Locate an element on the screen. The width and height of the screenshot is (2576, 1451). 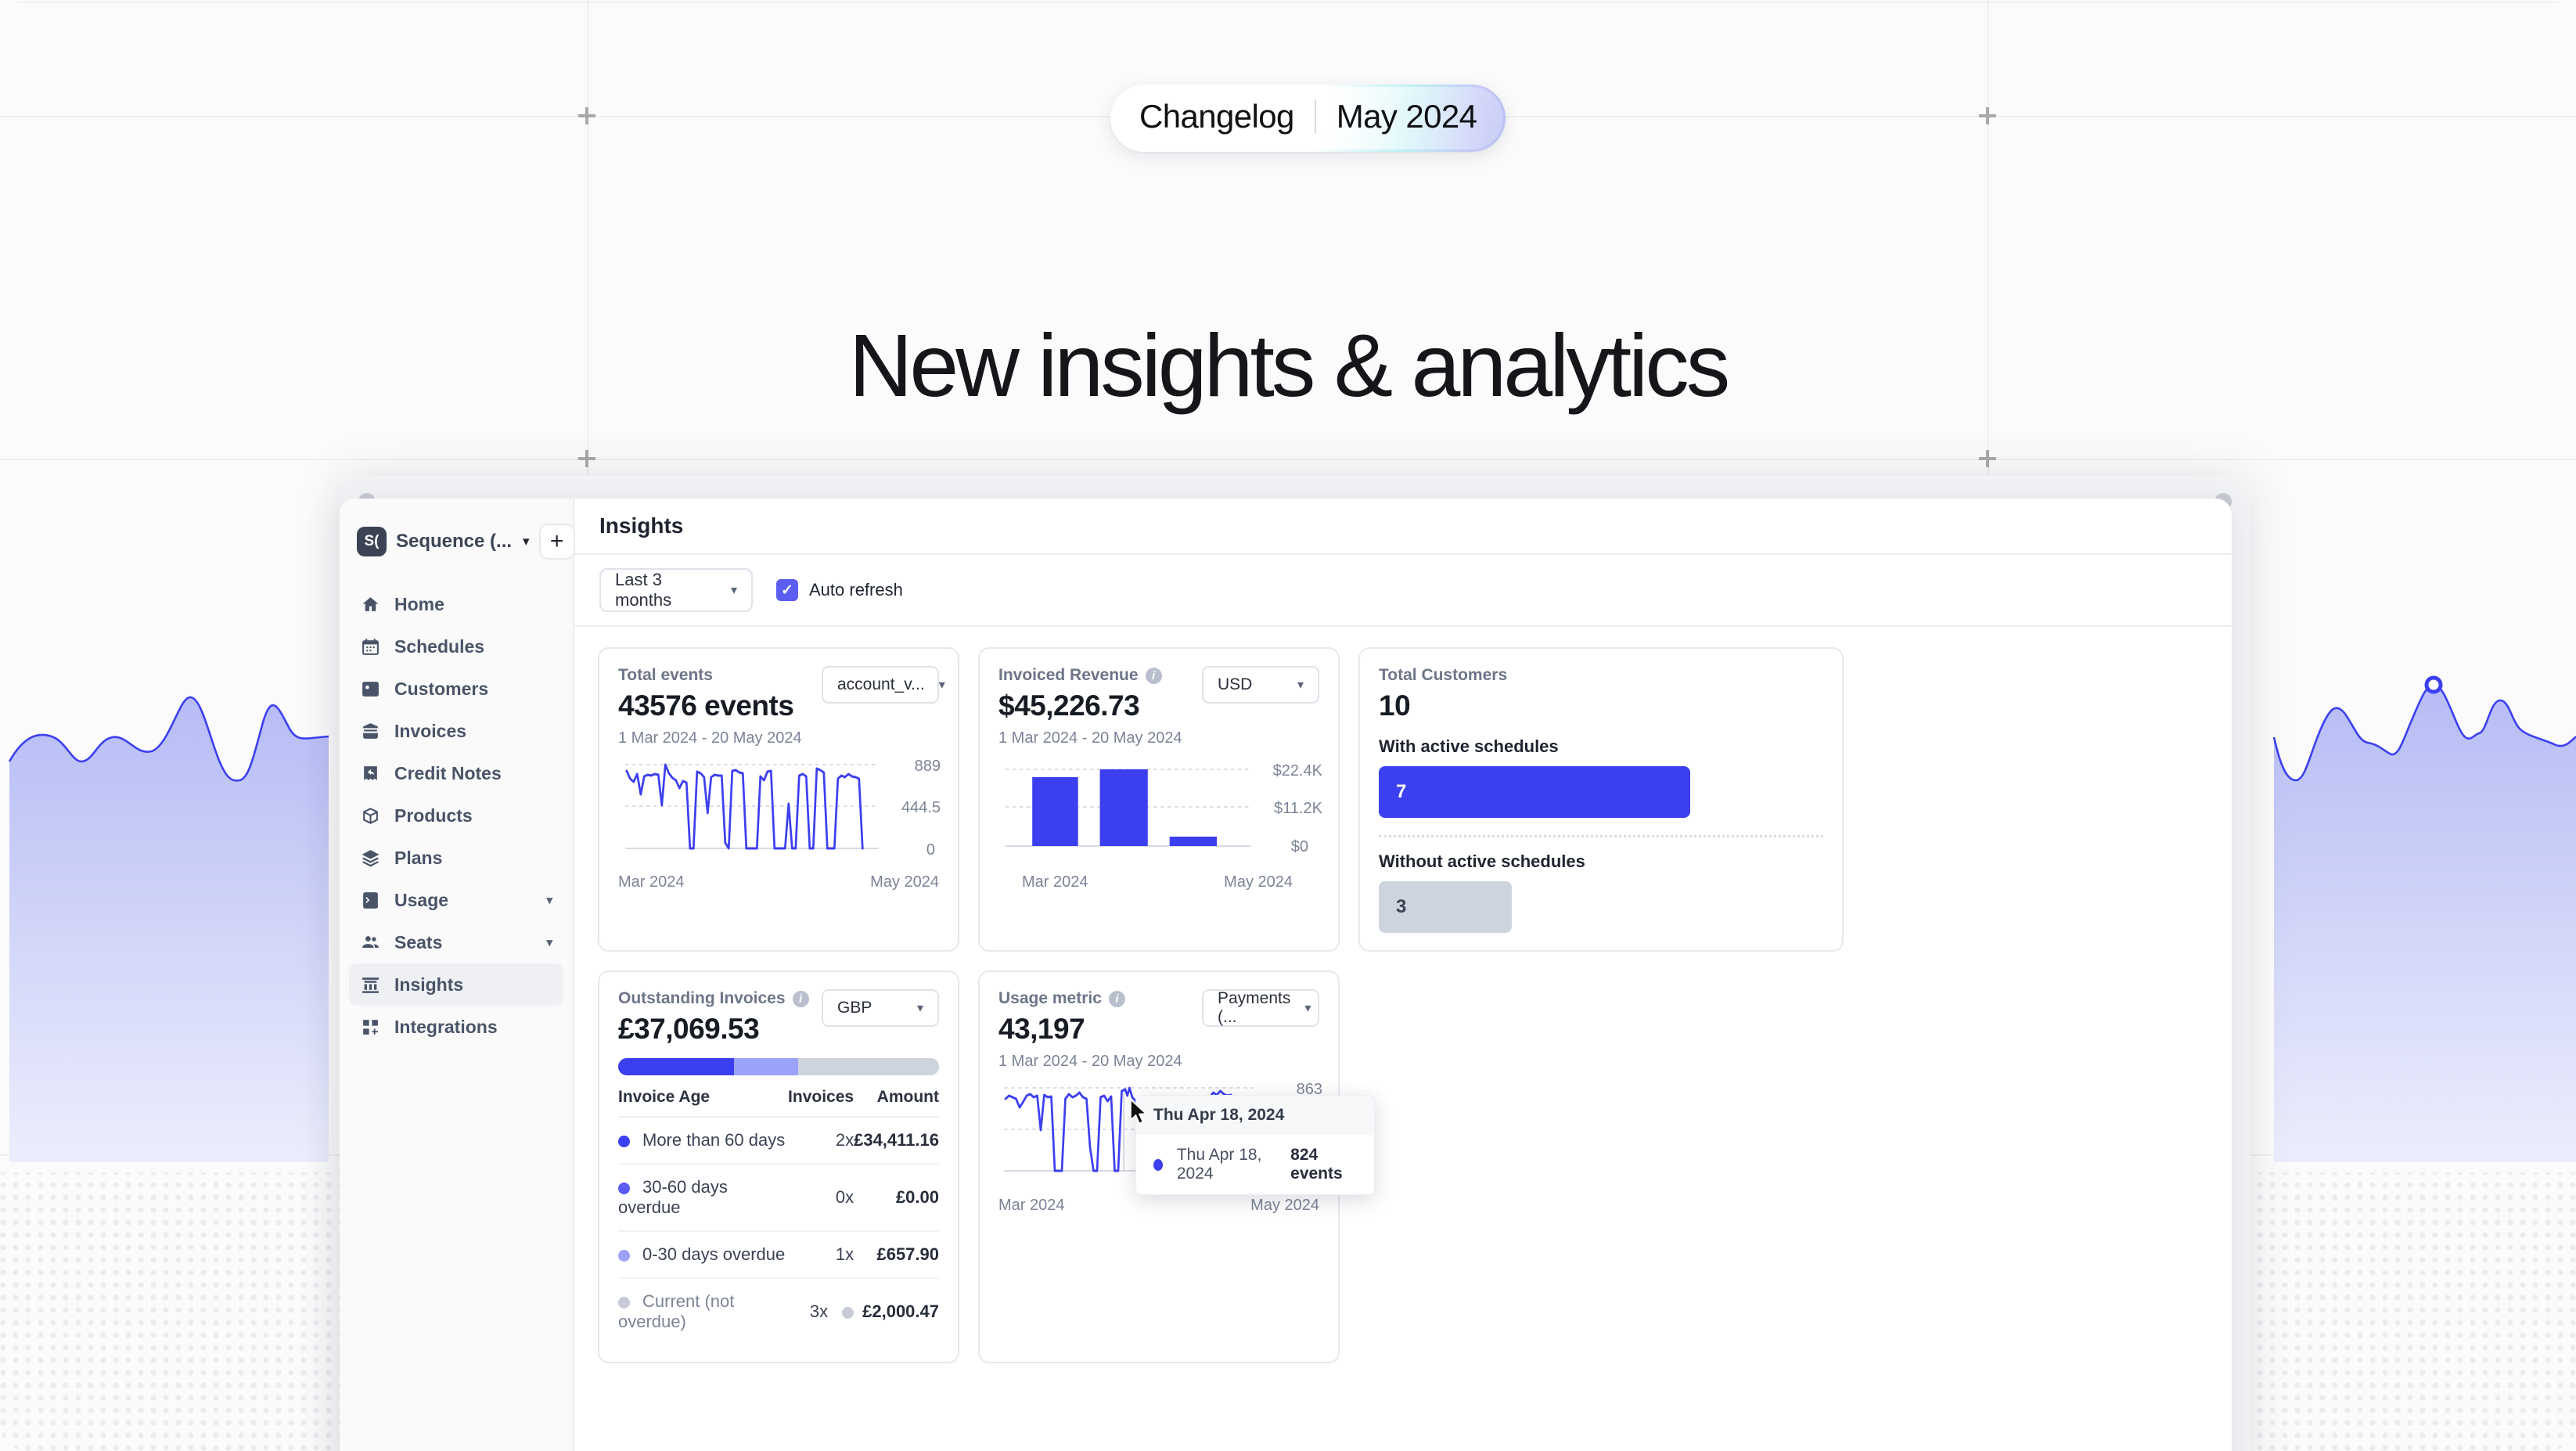
table-row: 30-60 days overdue 0x £0.00 is located at coordinates (779, 1198).